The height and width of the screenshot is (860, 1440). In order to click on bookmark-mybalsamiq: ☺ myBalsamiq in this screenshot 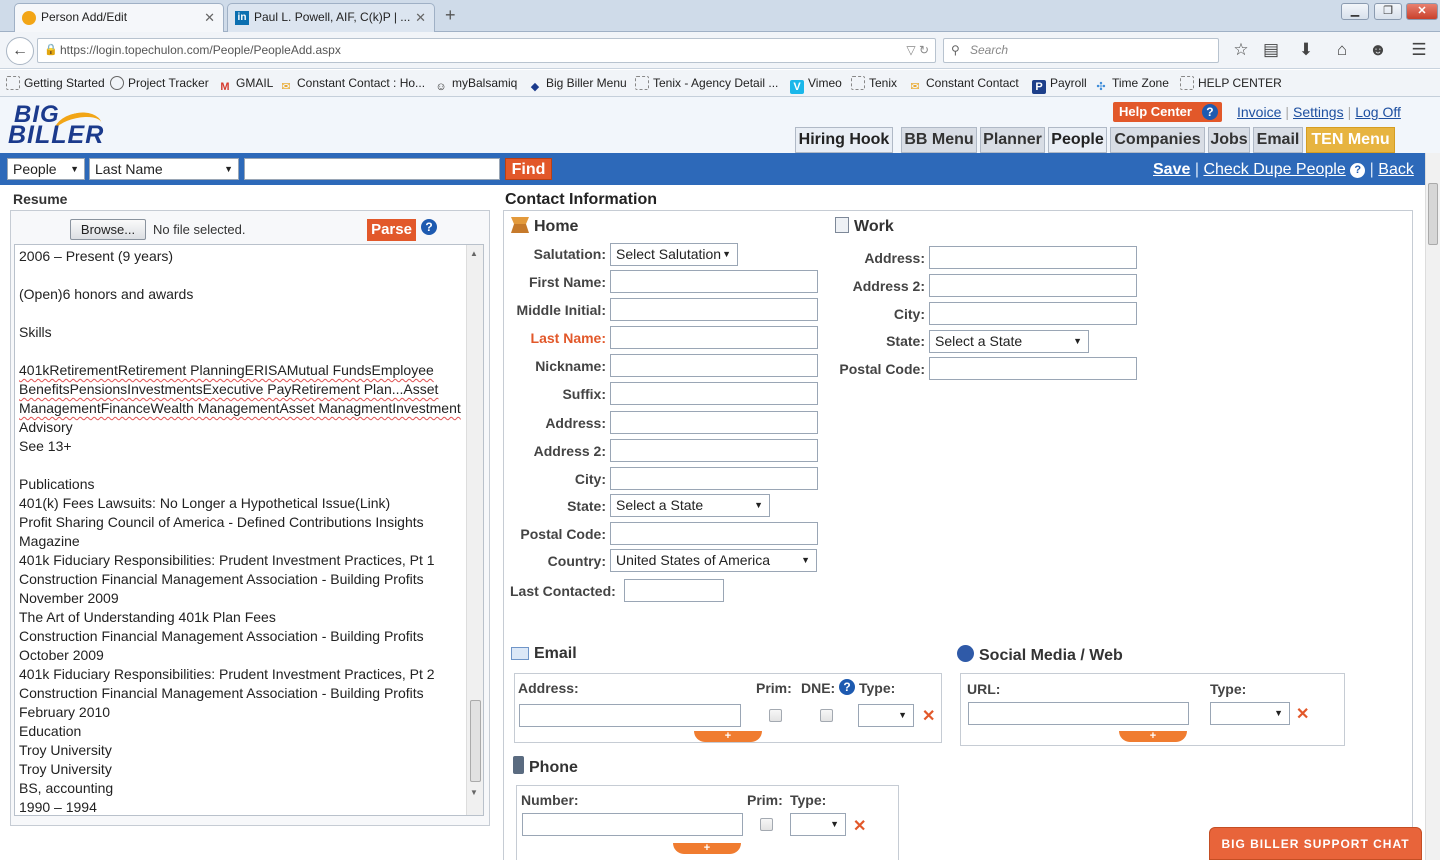, I will do `click(475, 84)`.